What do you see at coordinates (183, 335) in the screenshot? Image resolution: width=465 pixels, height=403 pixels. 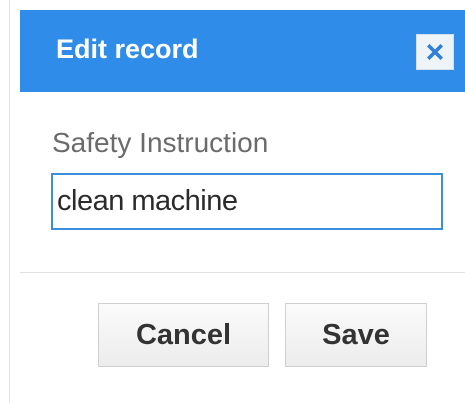 I see `cancel-button: Cancel` at bounding box center [183, 335].